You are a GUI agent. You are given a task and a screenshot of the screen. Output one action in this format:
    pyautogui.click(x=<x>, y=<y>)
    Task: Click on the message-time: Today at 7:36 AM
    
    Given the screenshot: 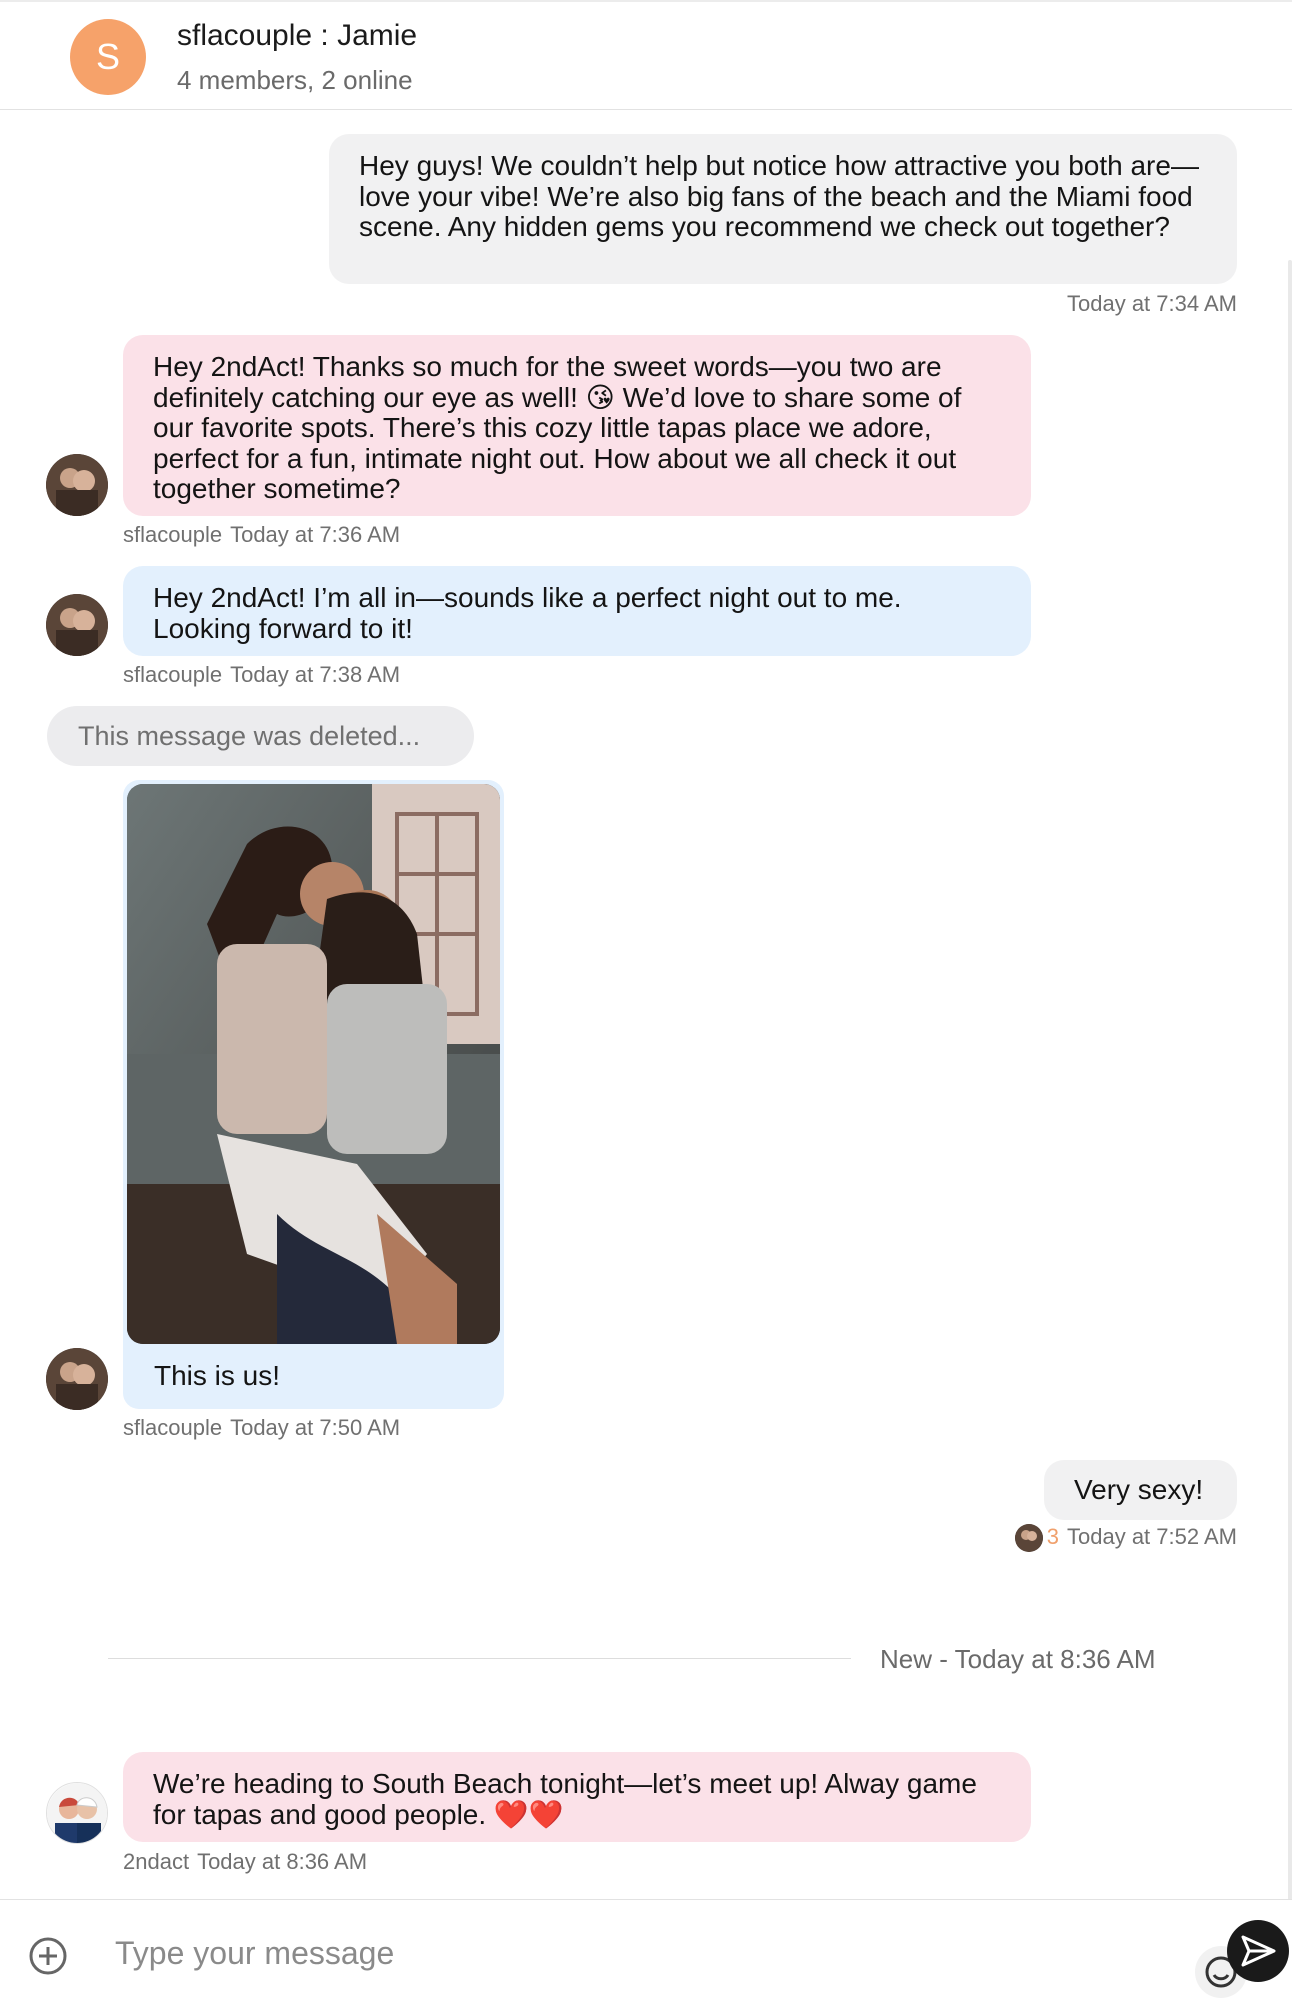 What is the action you would take?
    pyautogui.click(x=315, y=534)
    